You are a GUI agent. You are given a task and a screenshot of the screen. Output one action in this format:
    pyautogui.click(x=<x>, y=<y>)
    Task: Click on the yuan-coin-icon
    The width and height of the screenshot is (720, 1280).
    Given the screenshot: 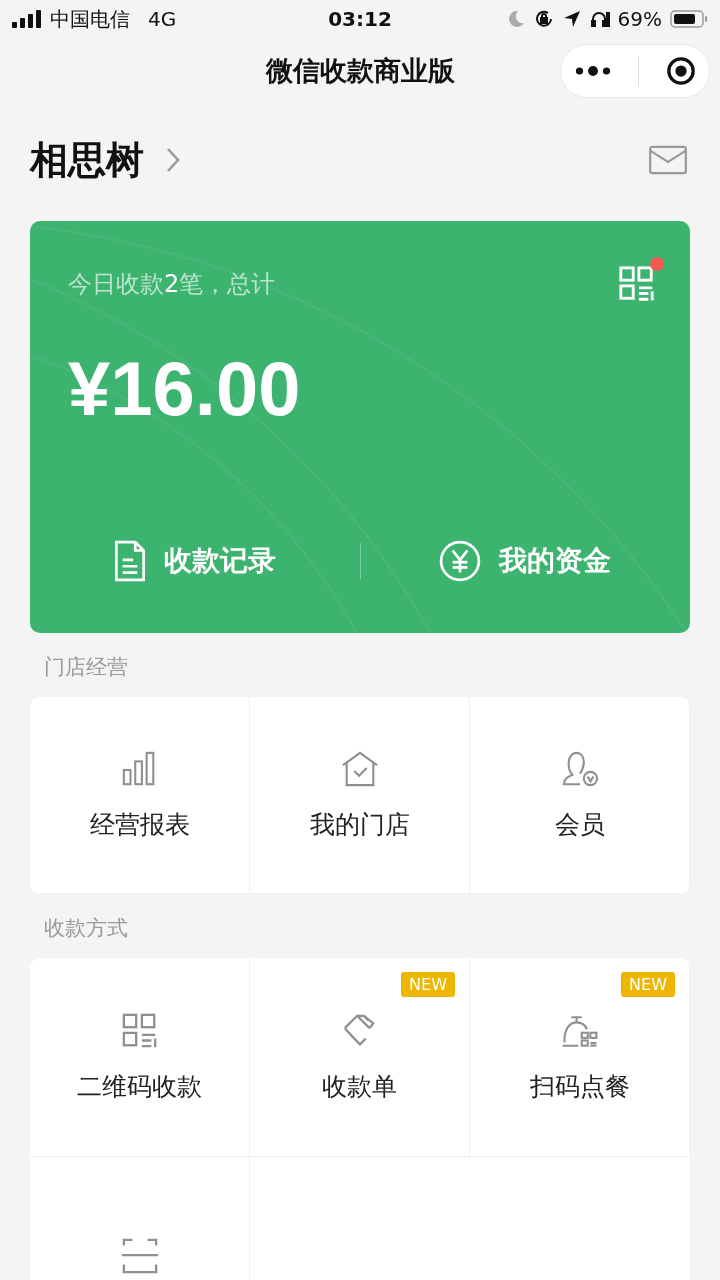 What is the action you would take?
    pyautogui.click(x=460, y=561)
    